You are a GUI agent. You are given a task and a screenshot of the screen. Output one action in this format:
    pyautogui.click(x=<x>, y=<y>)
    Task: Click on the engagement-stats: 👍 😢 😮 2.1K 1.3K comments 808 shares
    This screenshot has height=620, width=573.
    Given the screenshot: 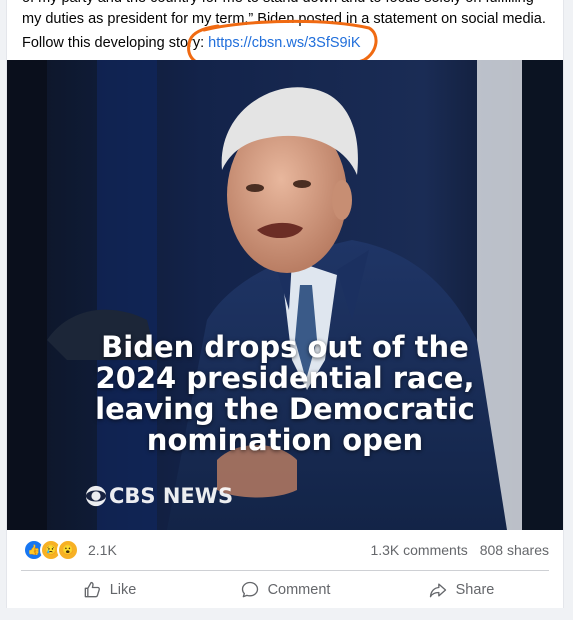 What is the action you would take?
    pyautogui.click(x=285, y=550)
    